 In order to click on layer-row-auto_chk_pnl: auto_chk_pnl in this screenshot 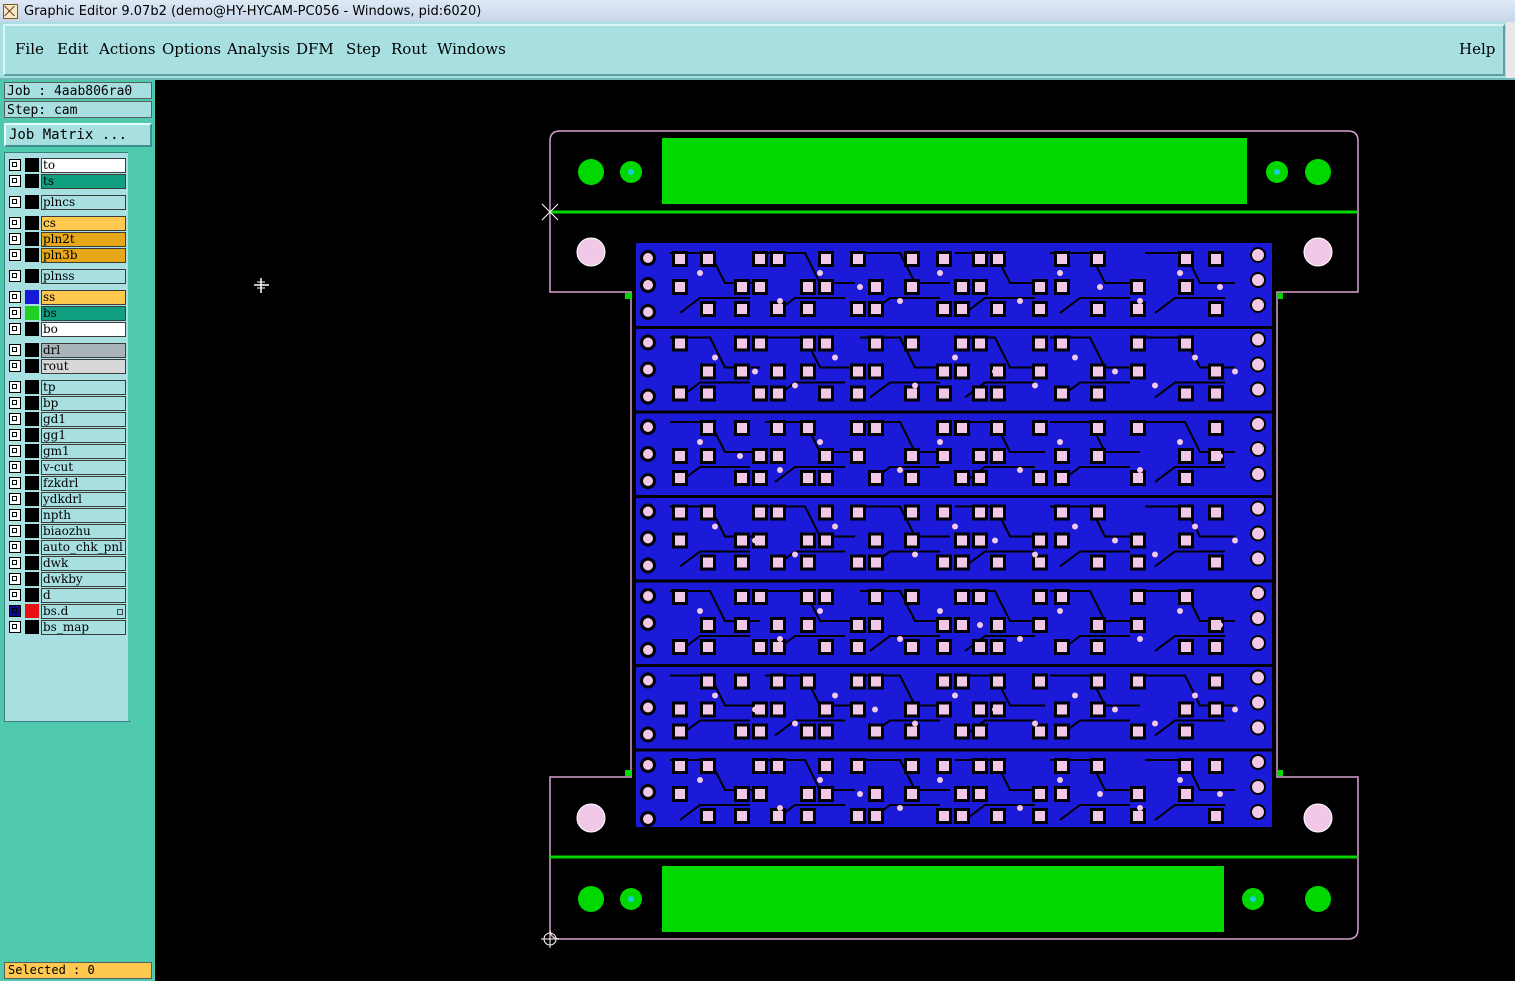, I will do `click(67, 547)`.